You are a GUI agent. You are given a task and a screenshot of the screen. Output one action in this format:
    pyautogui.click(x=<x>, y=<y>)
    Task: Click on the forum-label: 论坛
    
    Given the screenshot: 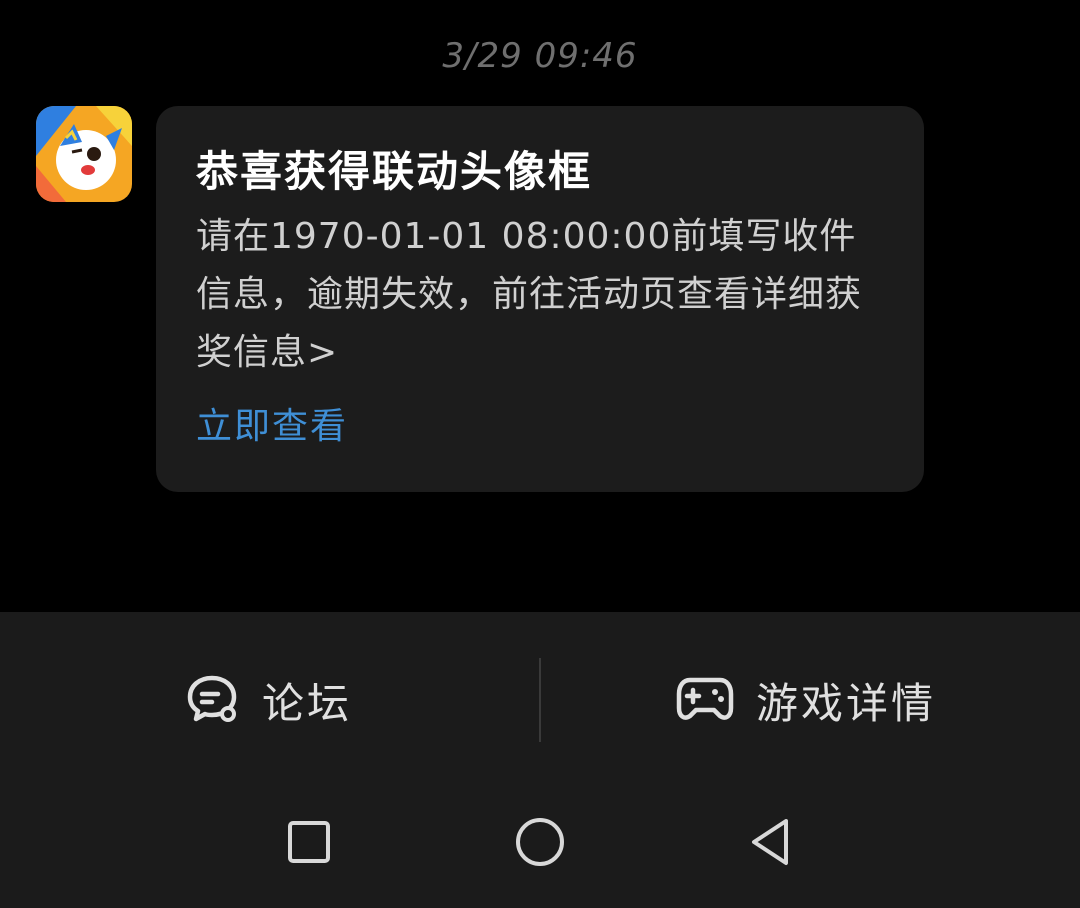 What is the action you would take?
    pyautogui.click(x=307, y=703)
    